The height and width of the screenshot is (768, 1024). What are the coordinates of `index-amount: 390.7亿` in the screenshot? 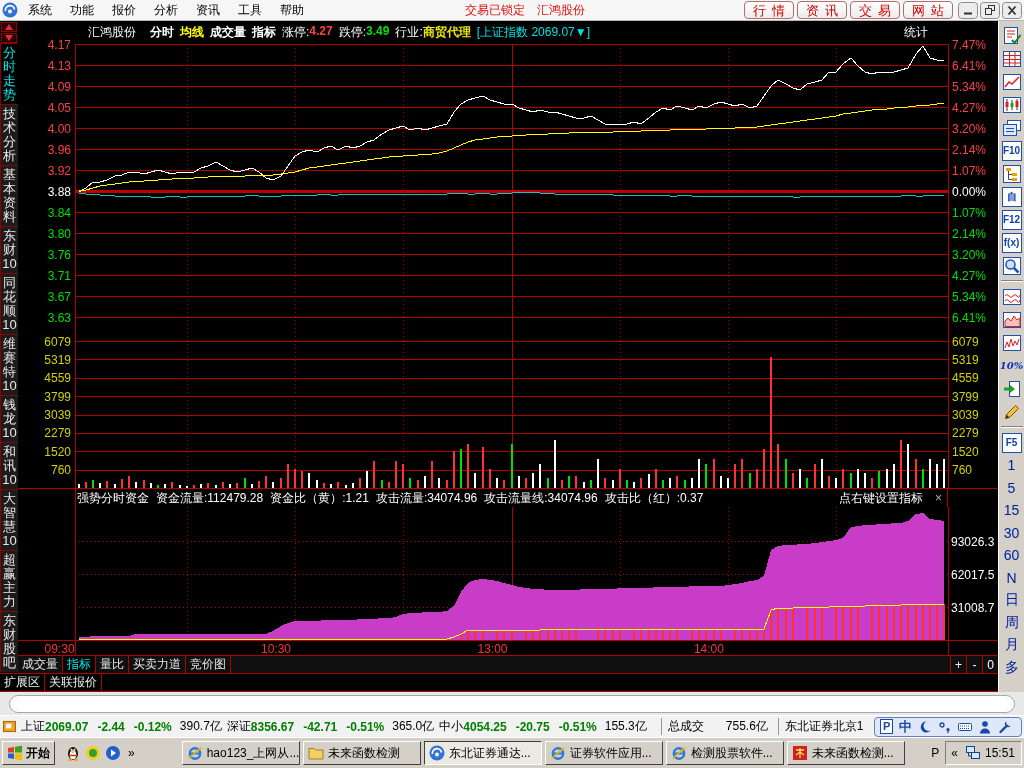 It's located at (200, 726).